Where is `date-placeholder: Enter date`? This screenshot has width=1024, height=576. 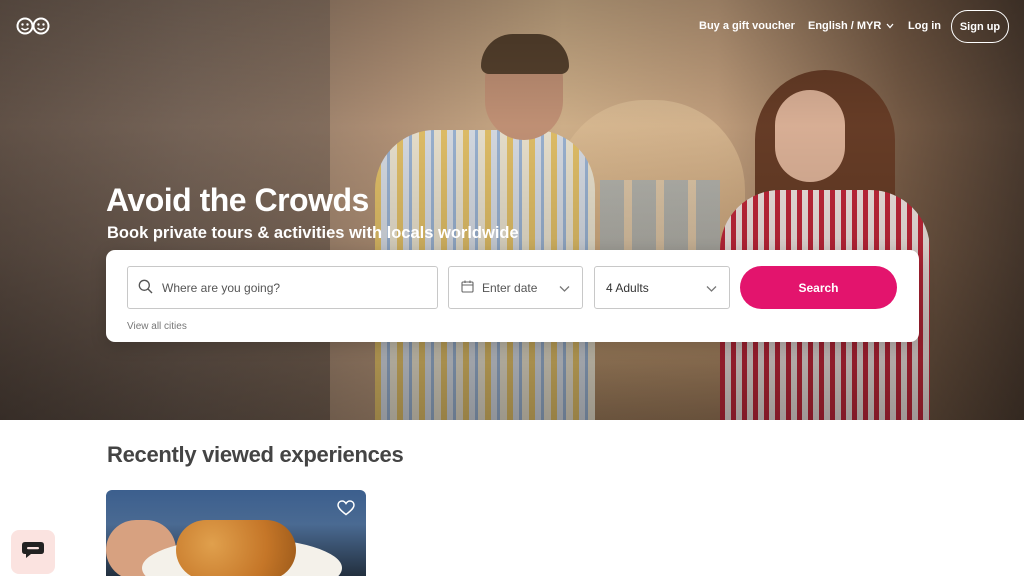 date-placeholder: Enter date is located at coordinates (510, 287).